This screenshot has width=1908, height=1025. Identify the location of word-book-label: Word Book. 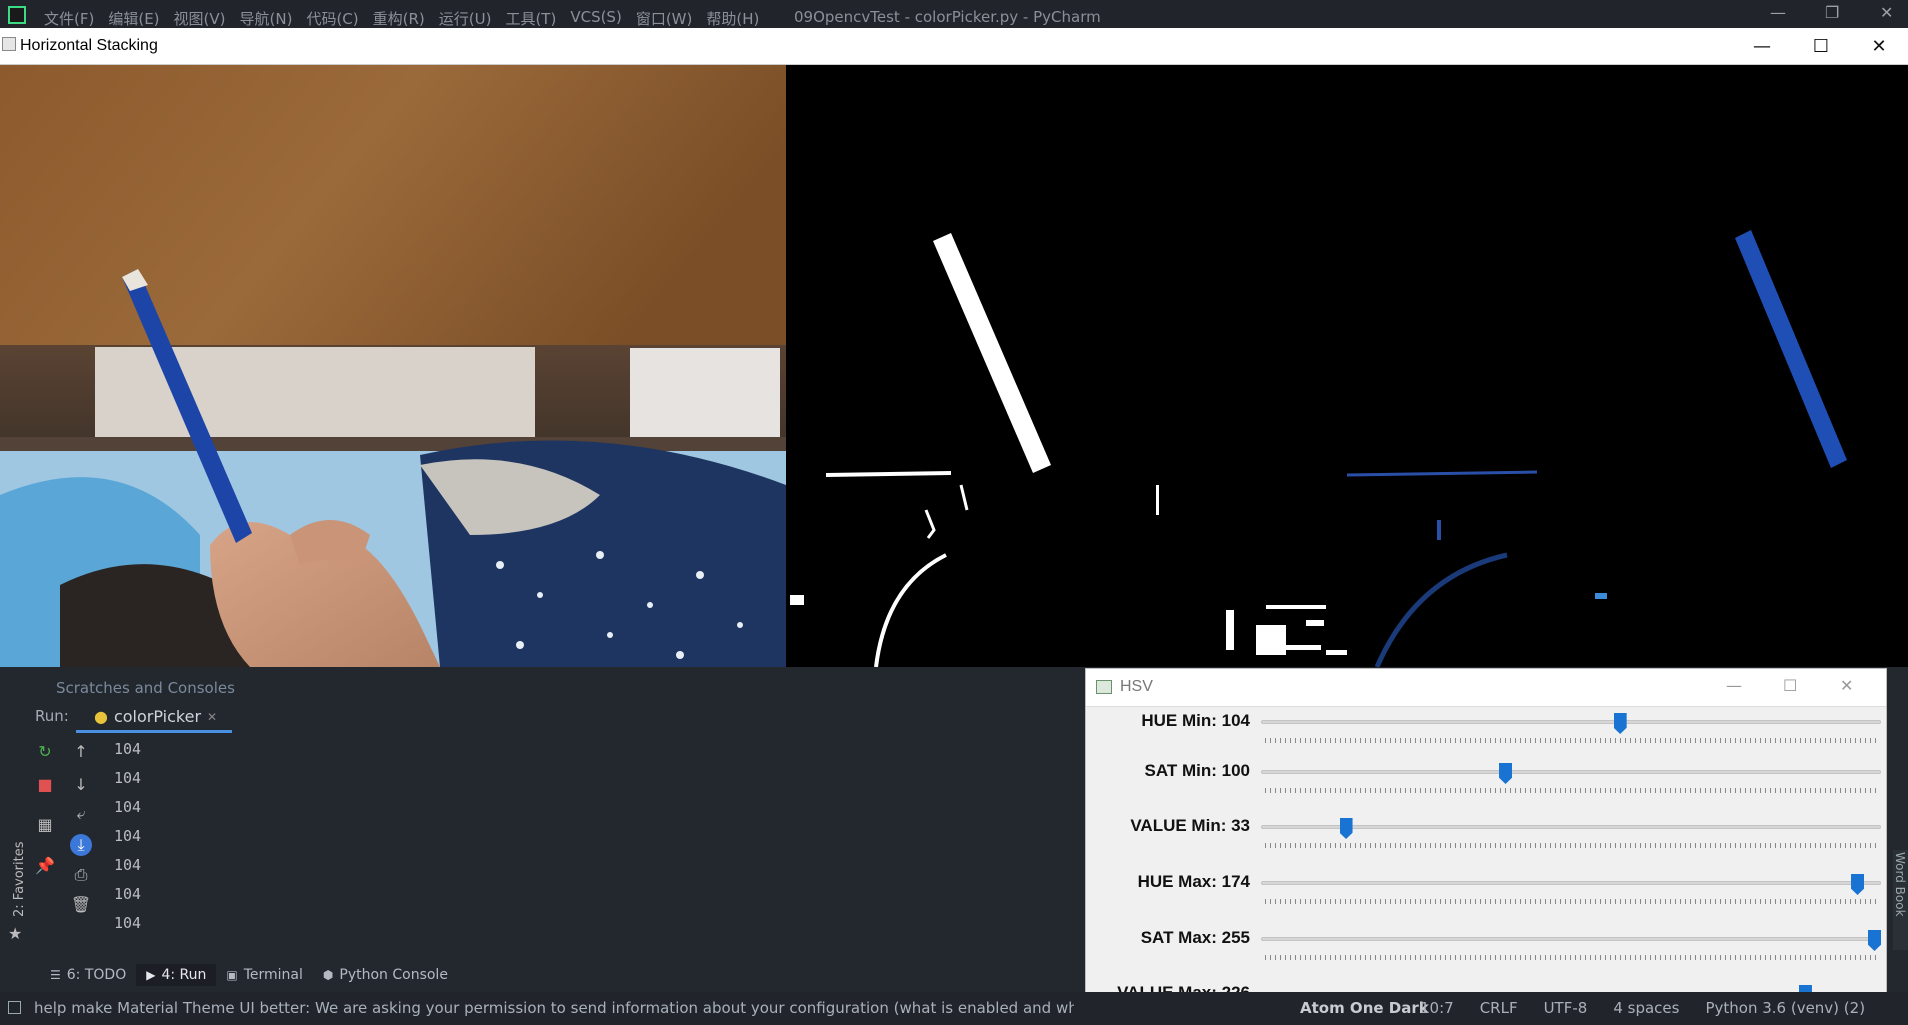
(1900, 884).